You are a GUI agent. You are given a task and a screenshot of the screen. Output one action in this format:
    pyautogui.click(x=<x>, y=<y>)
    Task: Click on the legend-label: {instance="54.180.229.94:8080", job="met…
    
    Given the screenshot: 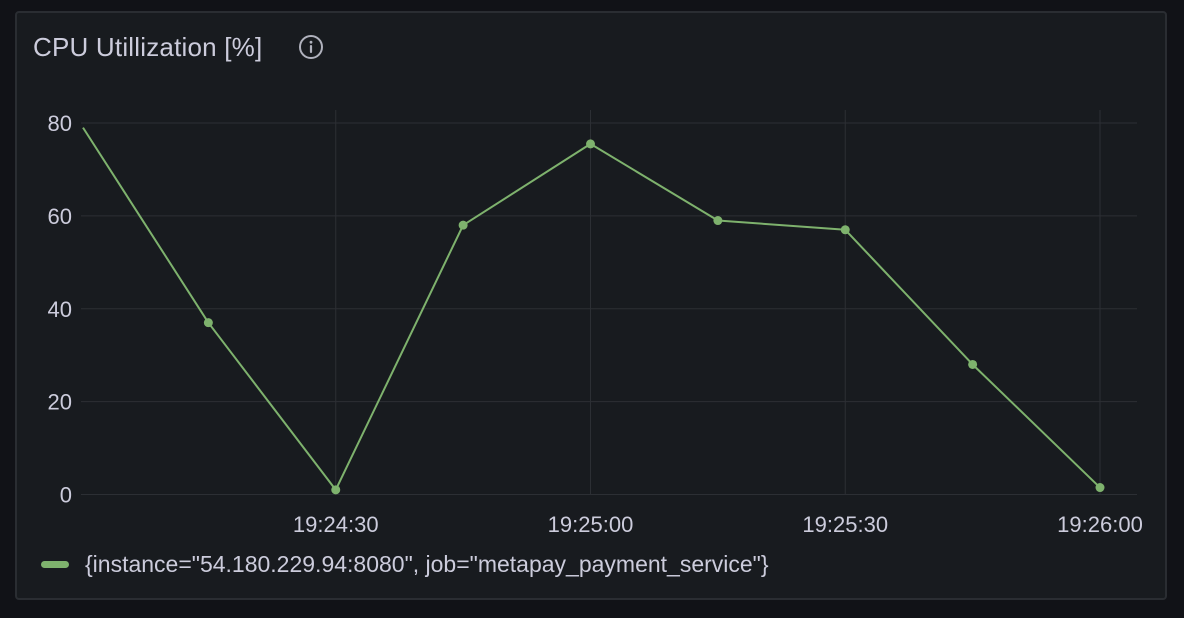 What is the action you would take?
    pyautogui.click(x=427, y=564)
    